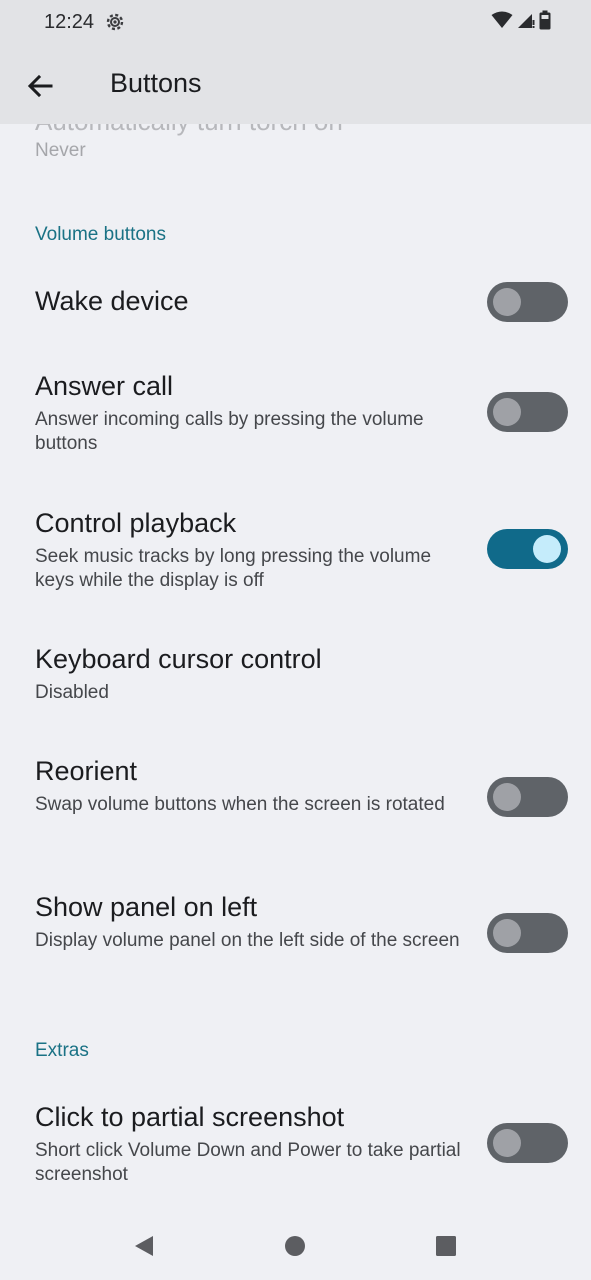  I want to click on signal-icon, so click(526, 22).